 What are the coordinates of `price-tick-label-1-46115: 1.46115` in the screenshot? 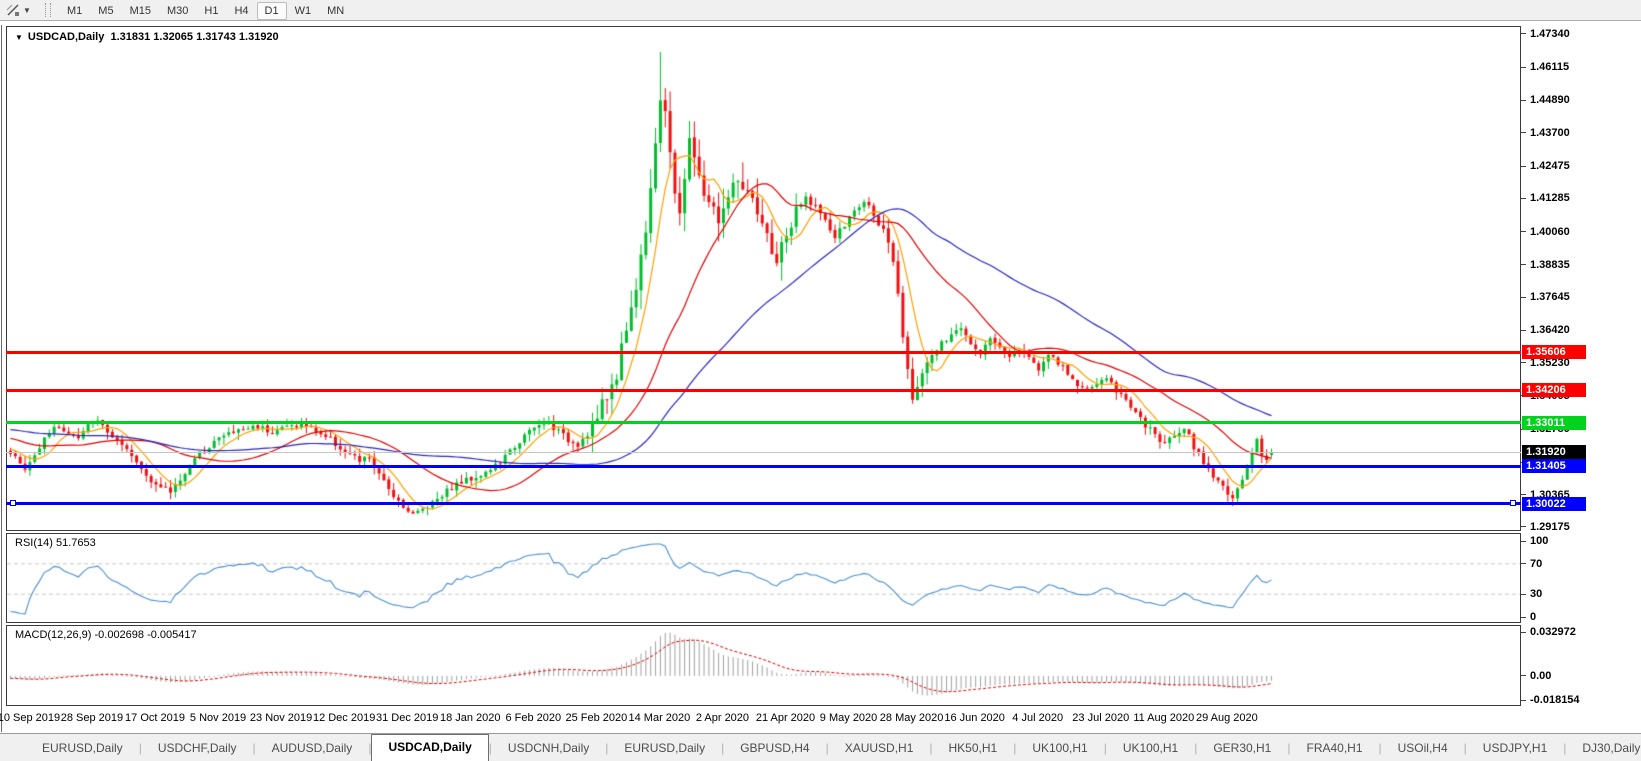 It's located at (1550, 67).